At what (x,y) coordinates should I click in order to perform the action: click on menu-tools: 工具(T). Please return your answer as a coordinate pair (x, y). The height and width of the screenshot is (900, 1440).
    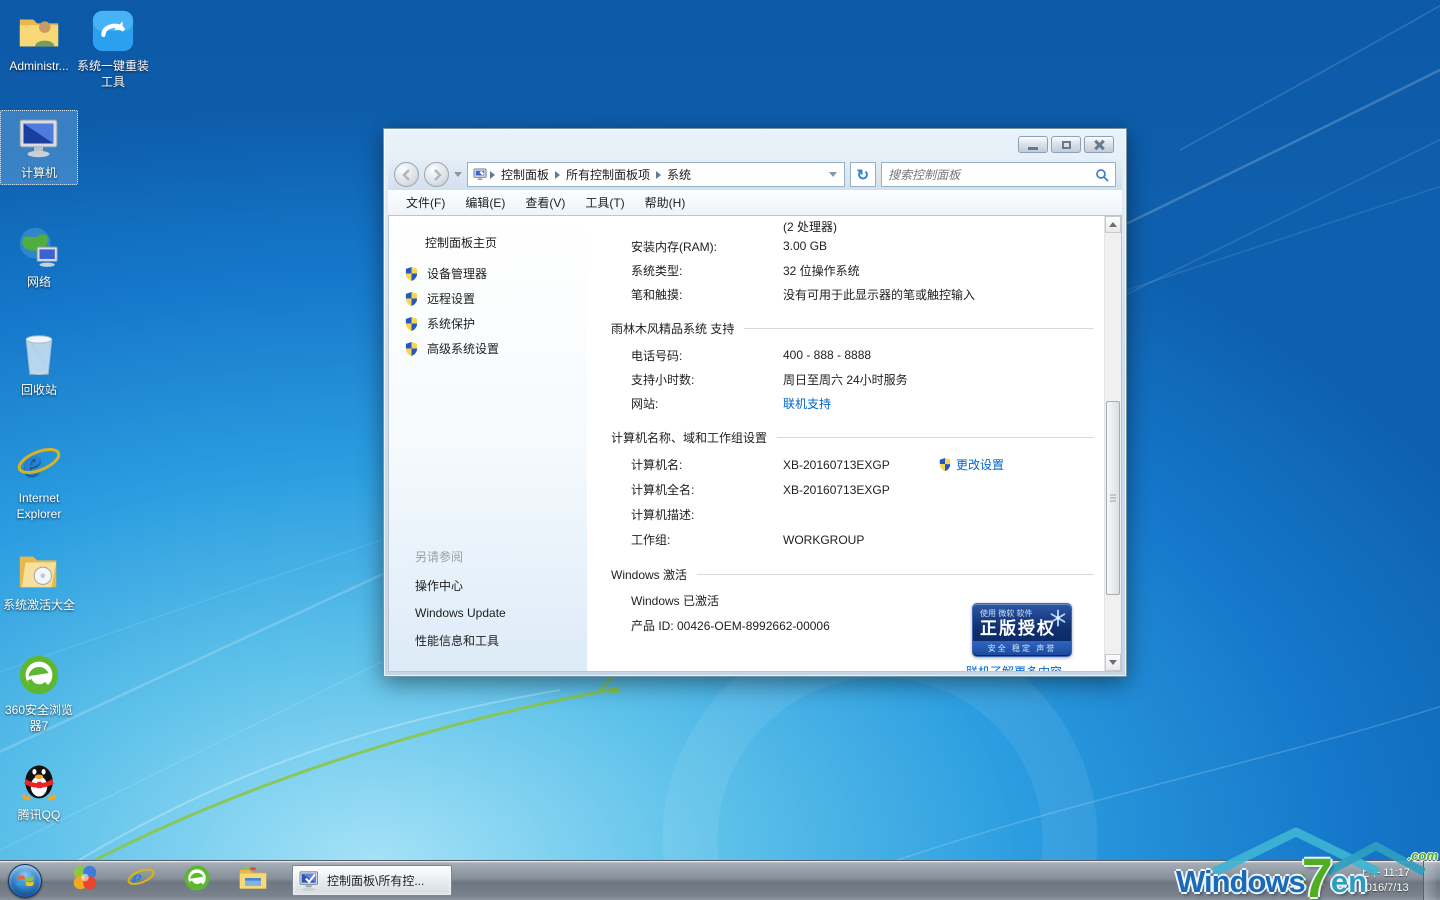
    Looking at the image, I should click on (604, 202).